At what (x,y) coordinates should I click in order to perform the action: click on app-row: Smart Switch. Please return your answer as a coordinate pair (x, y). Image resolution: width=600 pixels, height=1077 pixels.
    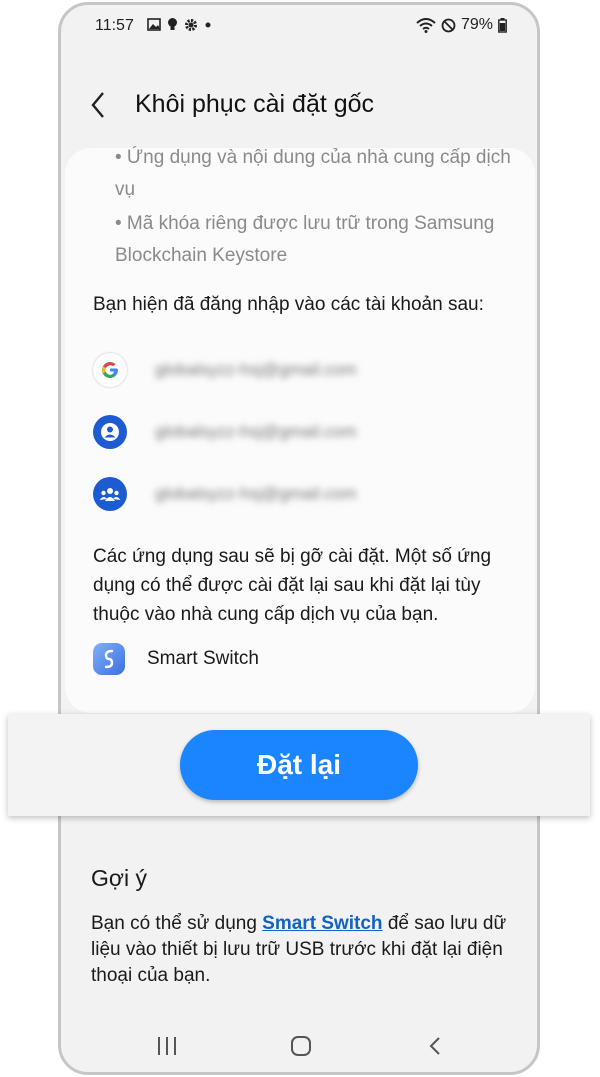
    Looking at the image, I should click on (176, 659).